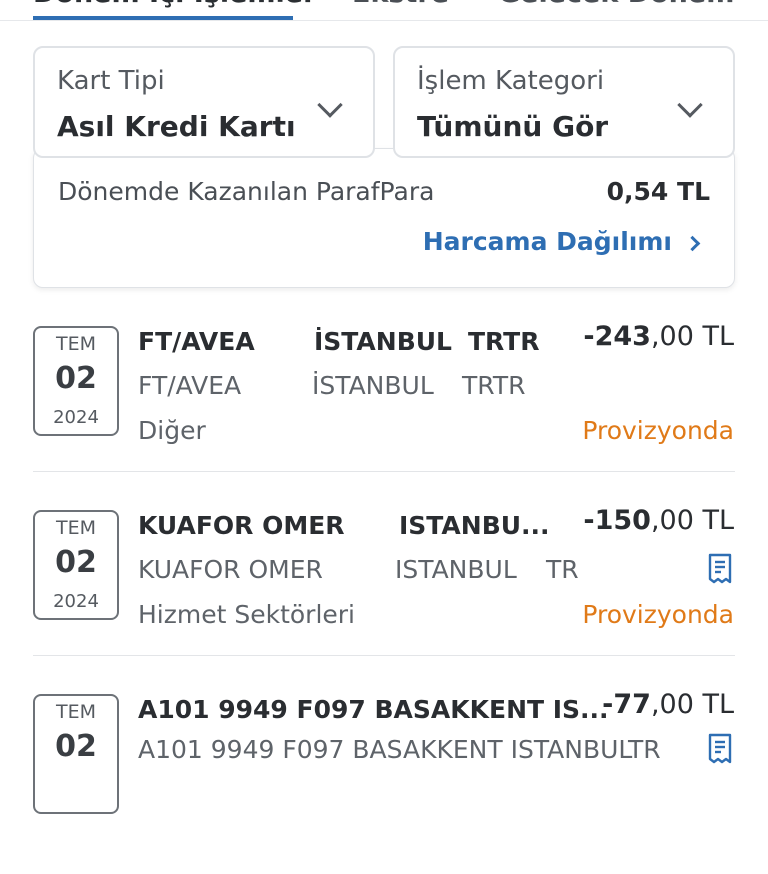 Image resolution: width=768 pixels, height=874 pixels. Describe the element at coordinates (196, 341) in the screenshot. I see `merchant-name: FT/AVEA` at that location.